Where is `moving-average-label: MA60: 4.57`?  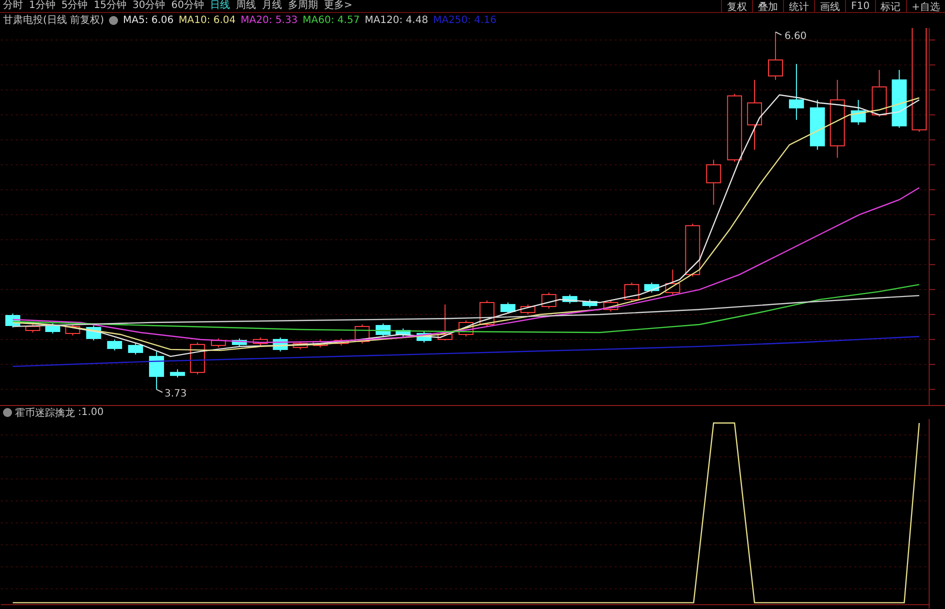
moving-average-label: MA60: 4.57 is located at coordinates (331, 20).